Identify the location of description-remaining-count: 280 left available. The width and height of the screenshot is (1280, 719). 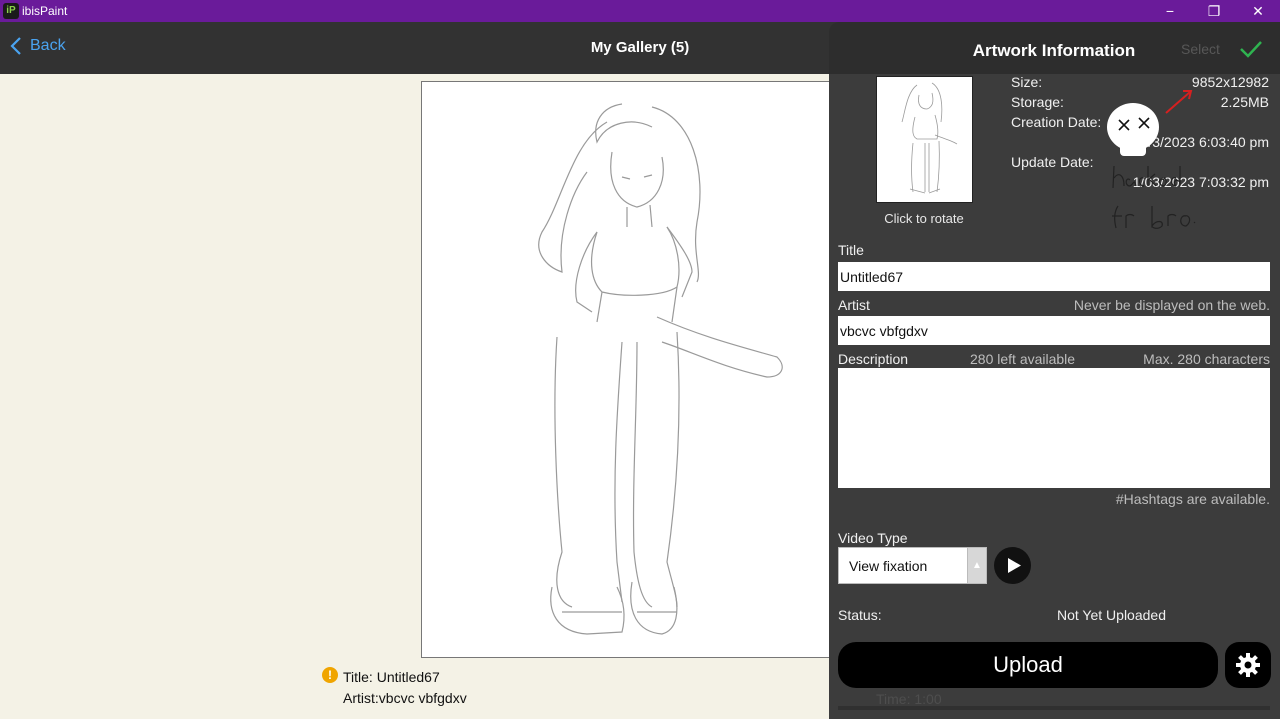
(1023, 359).